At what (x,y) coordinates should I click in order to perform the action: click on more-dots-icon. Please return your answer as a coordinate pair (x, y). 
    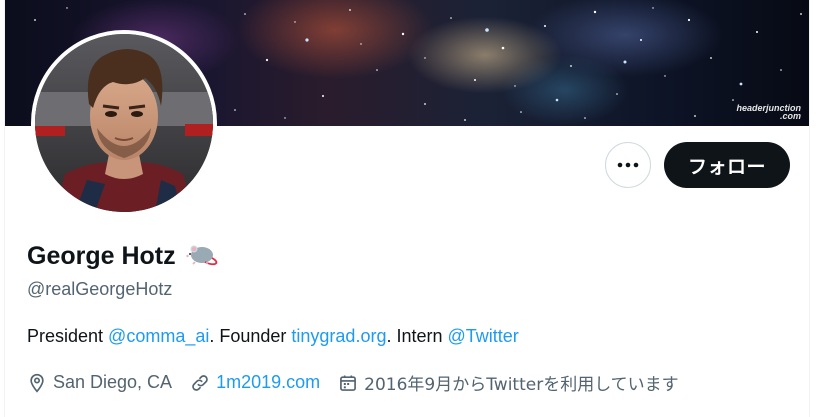
    Looking at the image, I should click on (628, 165).